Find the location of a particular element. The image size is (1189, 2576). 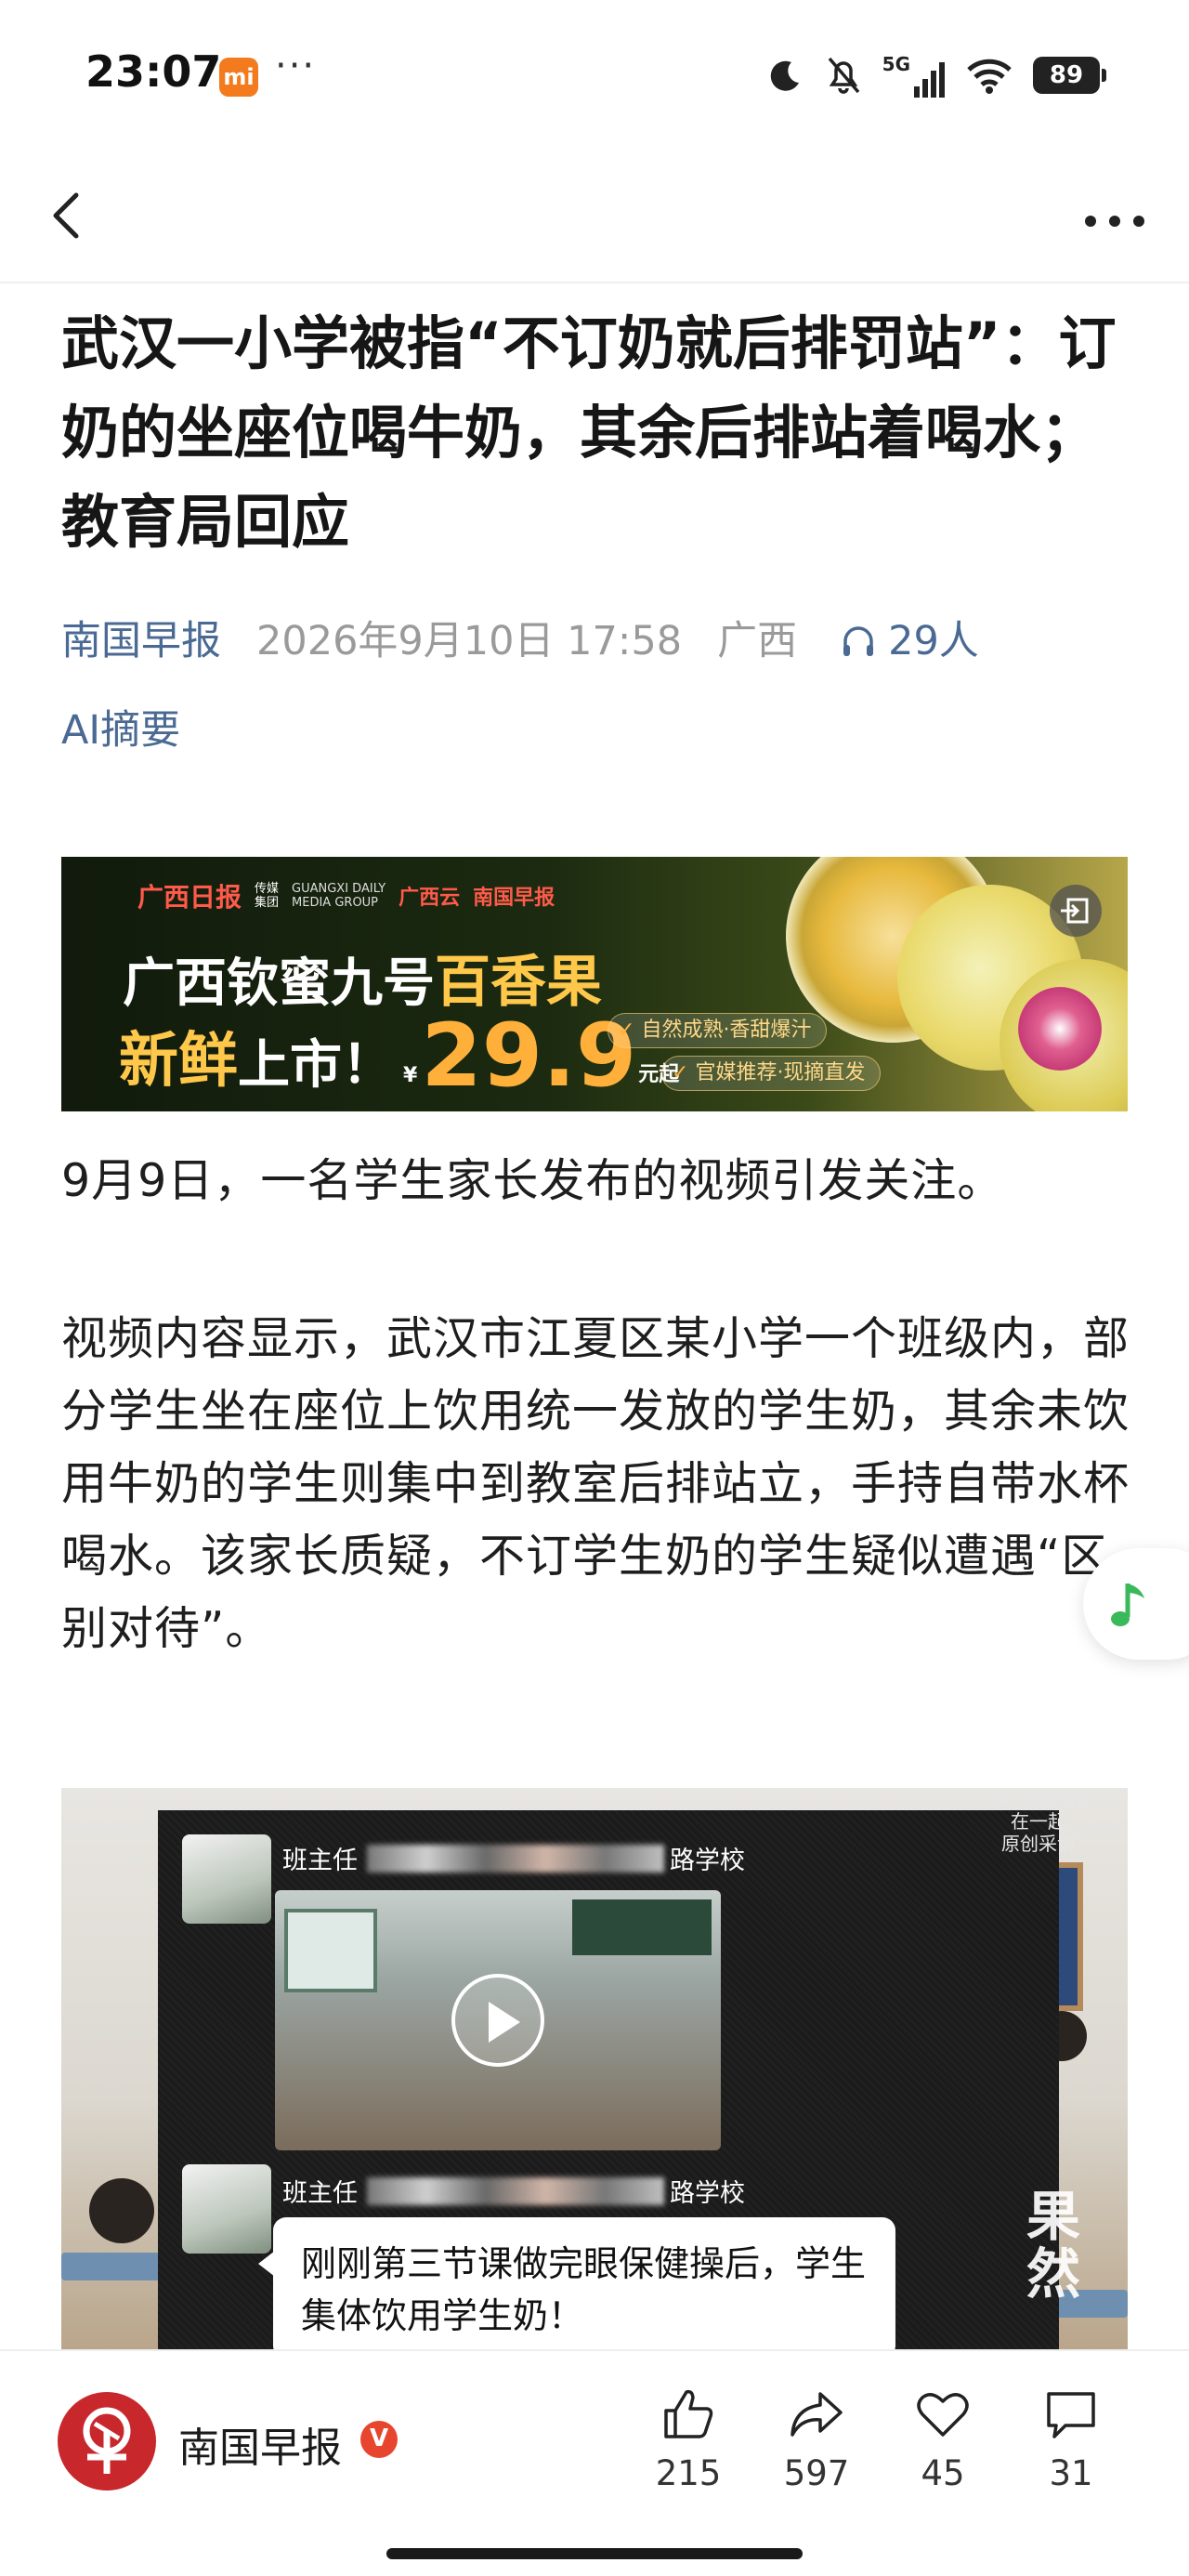

comment-count: 31 is located at coordinates (1071, 2473).